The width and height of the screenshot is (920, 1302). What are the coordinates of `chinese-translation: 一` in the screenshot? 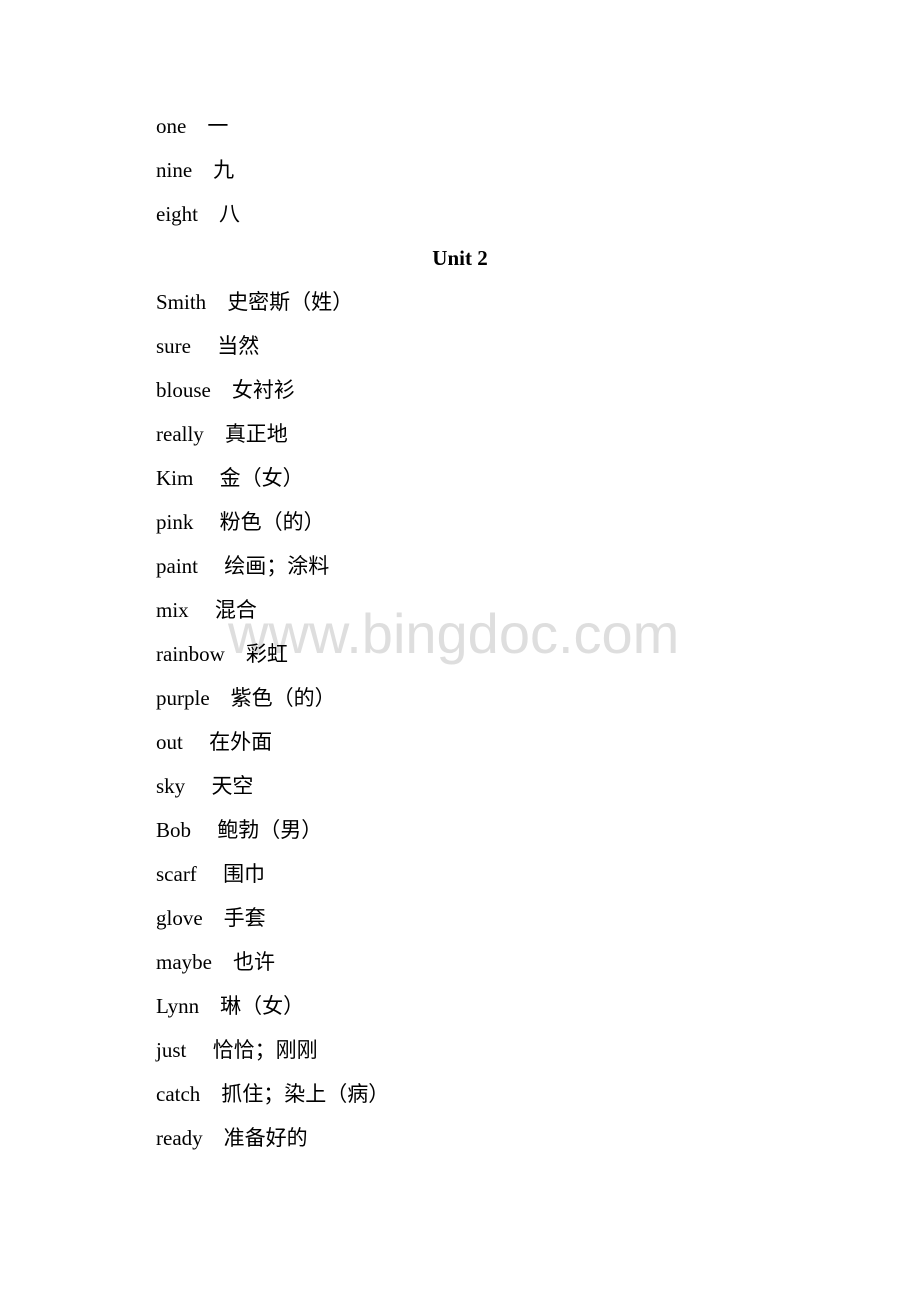 It's located at (218, 126).